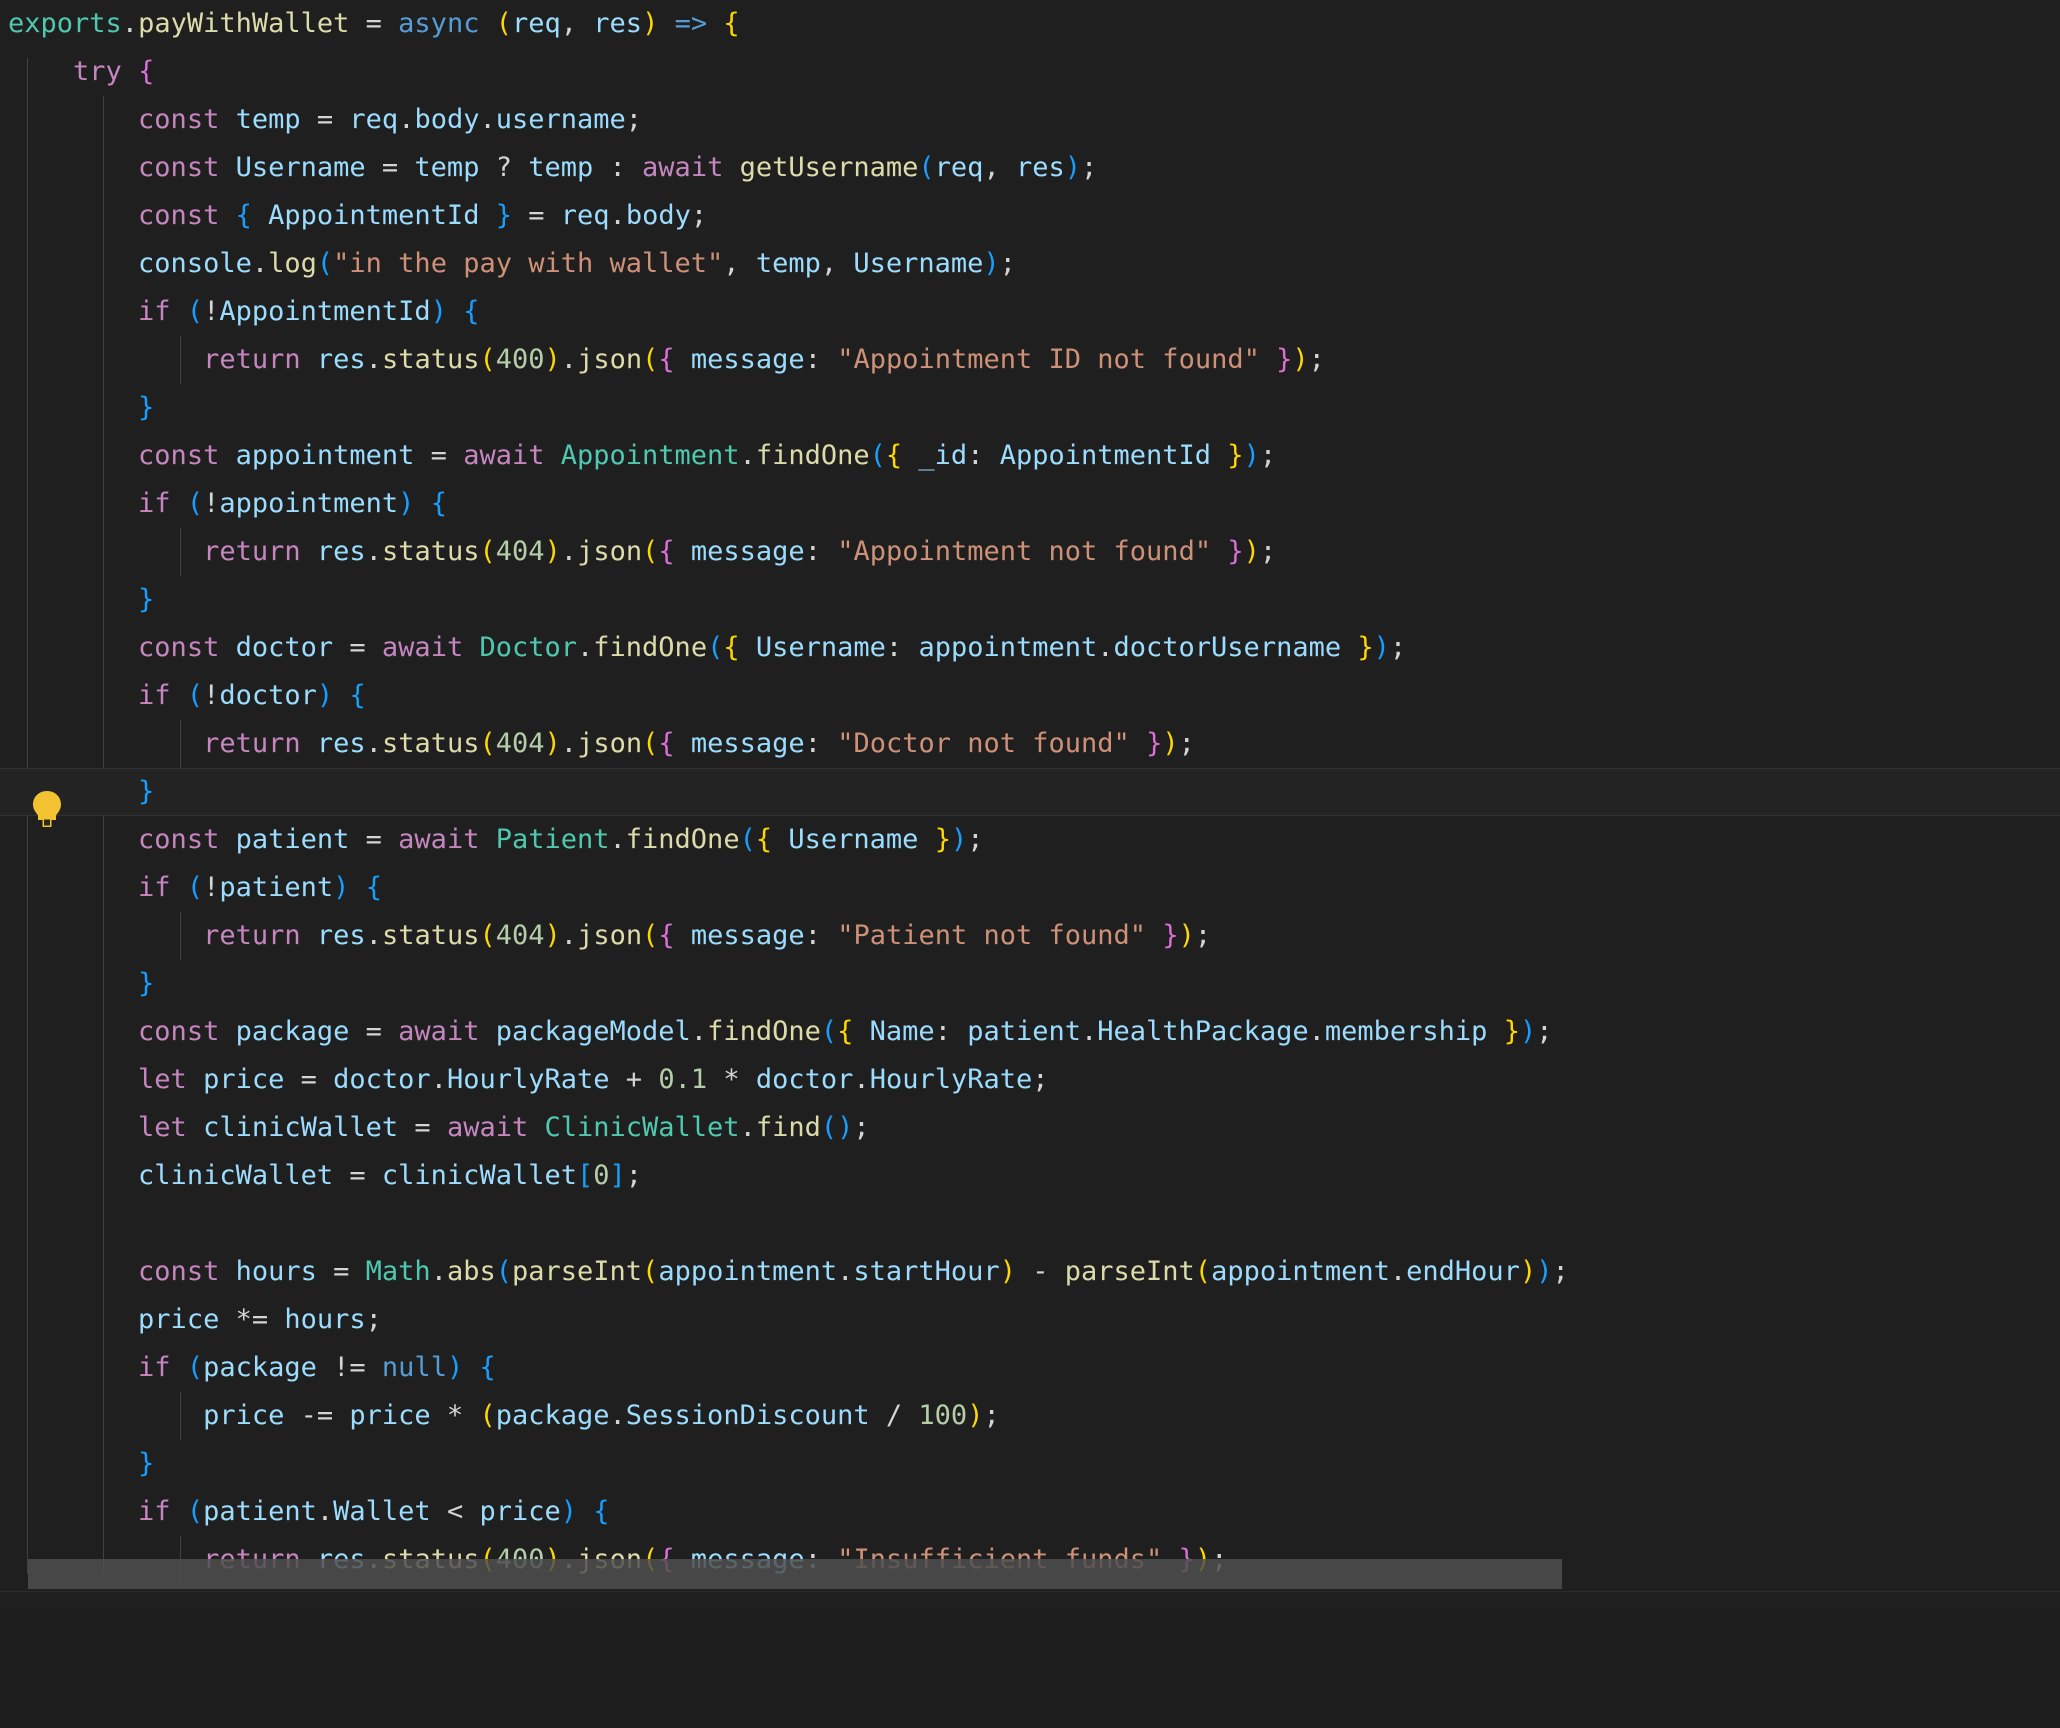 This screenshot has height=1728, width=2060. Describe the element at coordinates (1030, 1176) in the screenshot. I see `code-line: clinicWallet = clinicWallet[0];` at that location.